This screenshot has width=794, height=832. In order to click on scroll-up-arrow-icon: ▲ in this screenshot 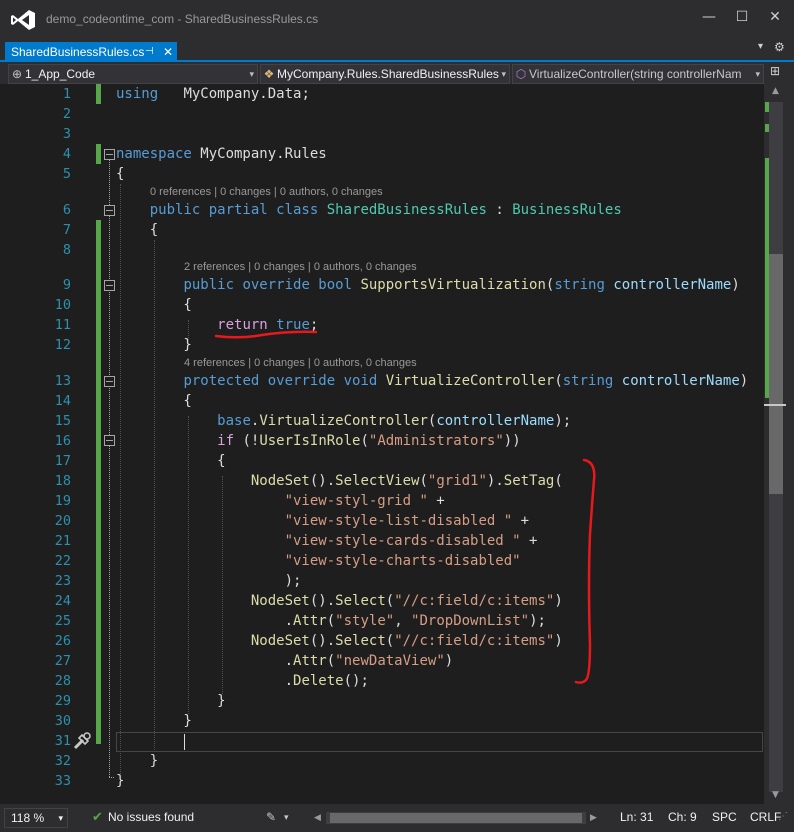, I will do `click(775, 91)`.